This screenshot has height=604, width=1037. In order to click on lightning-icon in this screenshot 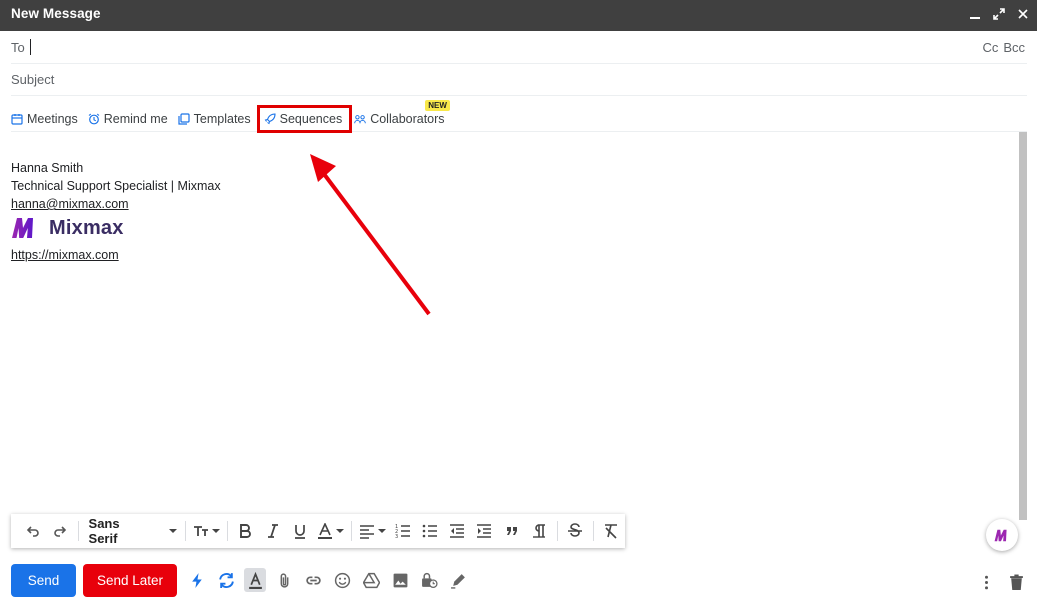, I will do `click(196, 580)`.